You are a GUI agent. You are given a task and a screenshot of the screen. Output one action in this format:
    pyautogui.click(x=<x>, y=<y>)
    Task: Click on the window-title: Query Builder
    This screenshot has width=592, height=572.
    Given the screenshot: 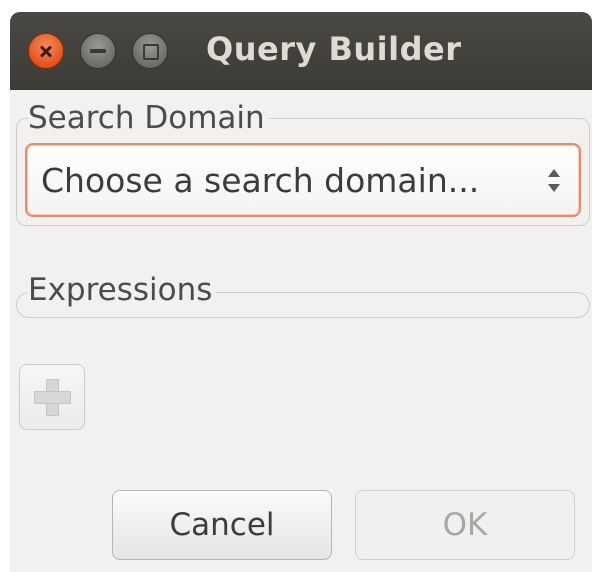 What is the action you would take?
    pyautogui.click(x=334, y=49)
    